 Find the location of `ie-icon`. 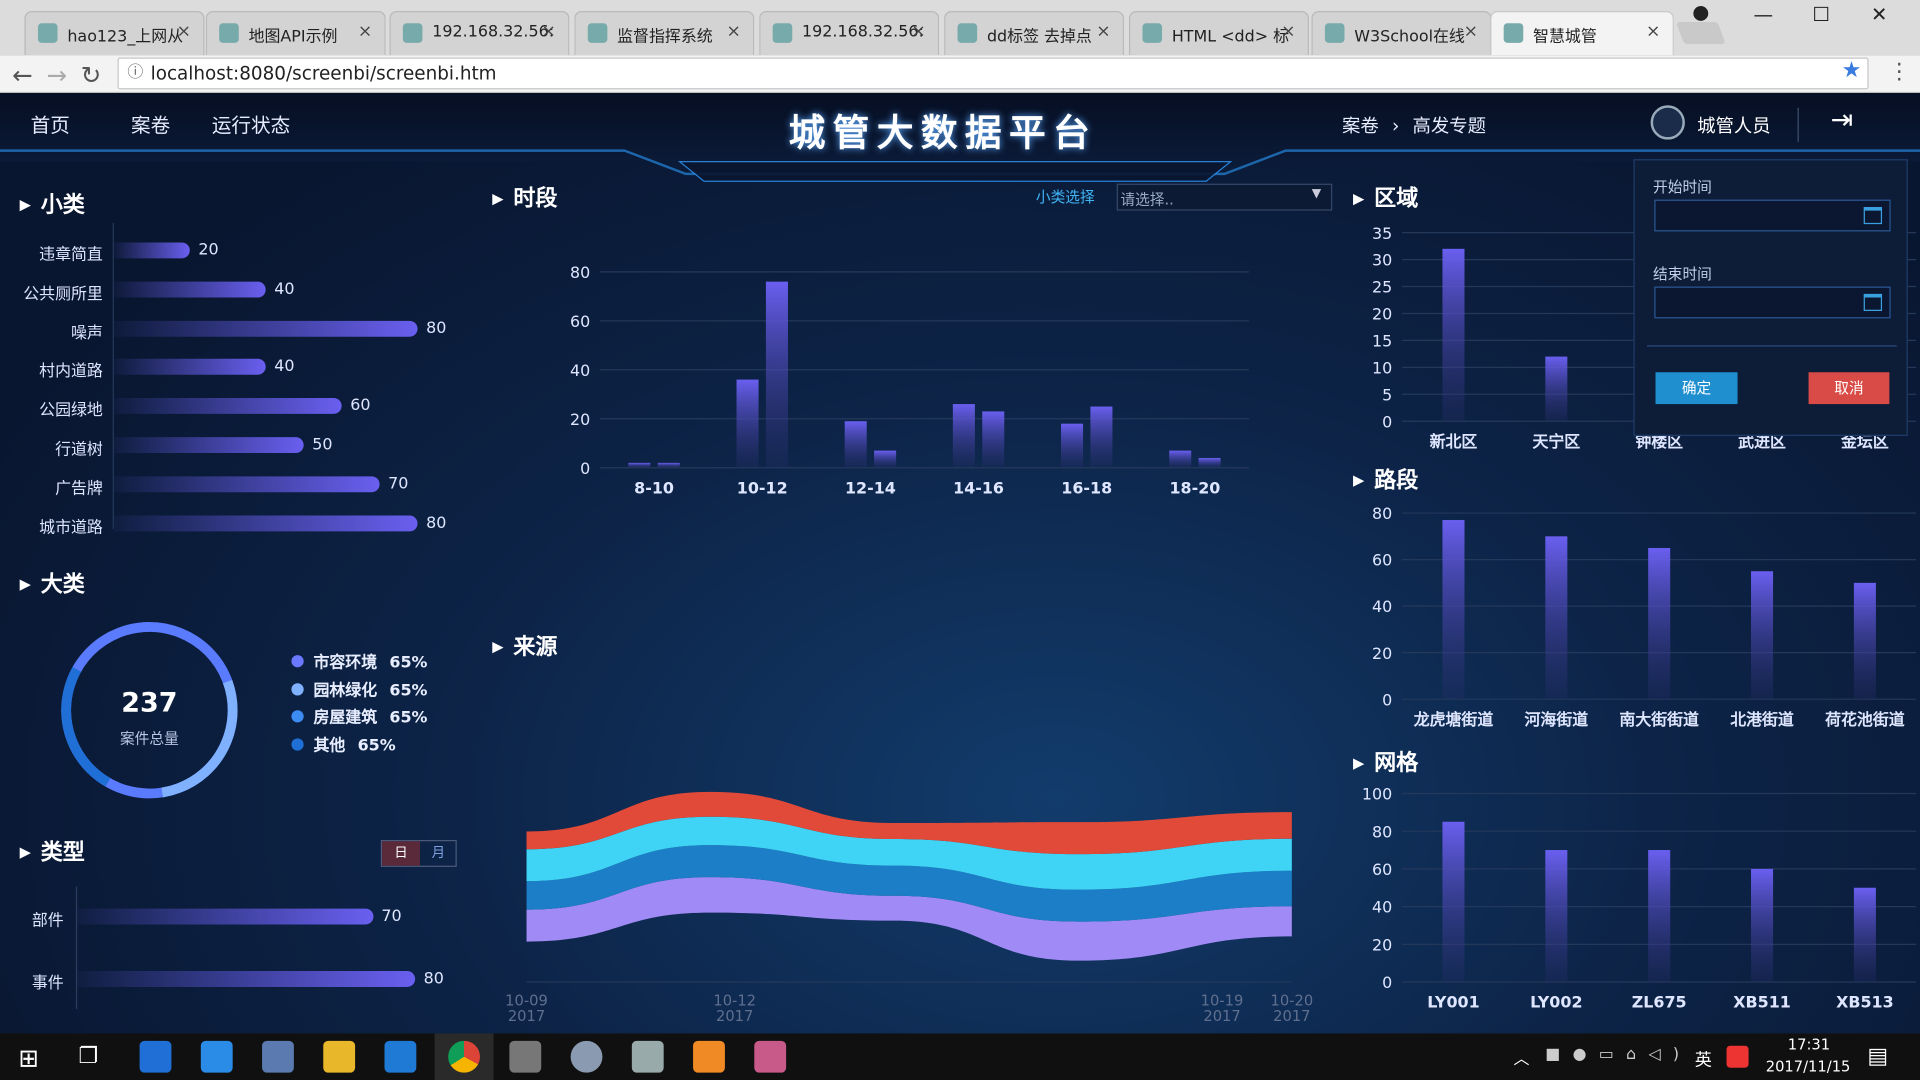

ie-icon is located at coordinates (216, 1056).